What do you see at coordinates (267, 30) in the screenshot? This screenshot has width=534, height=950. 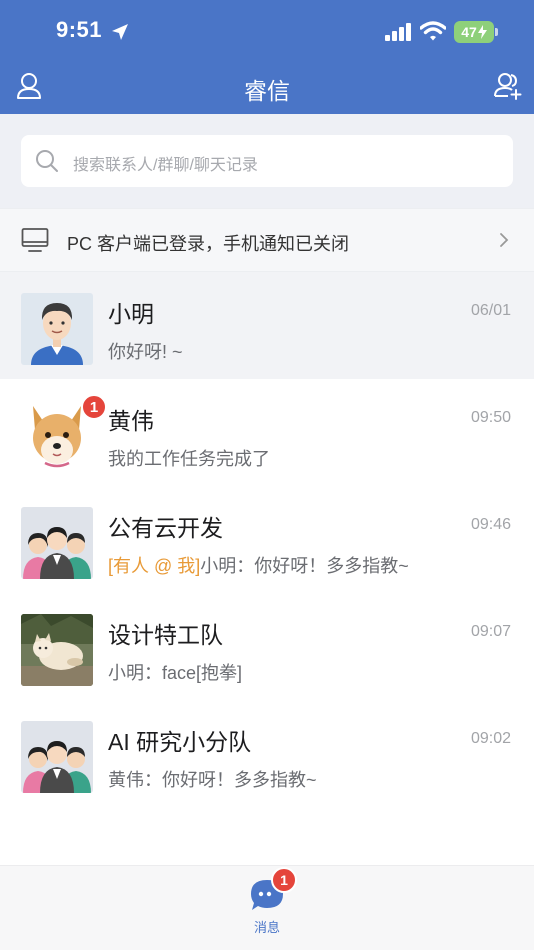 I see `status-bar: 9:51 47` at bounding box center [267, 30].